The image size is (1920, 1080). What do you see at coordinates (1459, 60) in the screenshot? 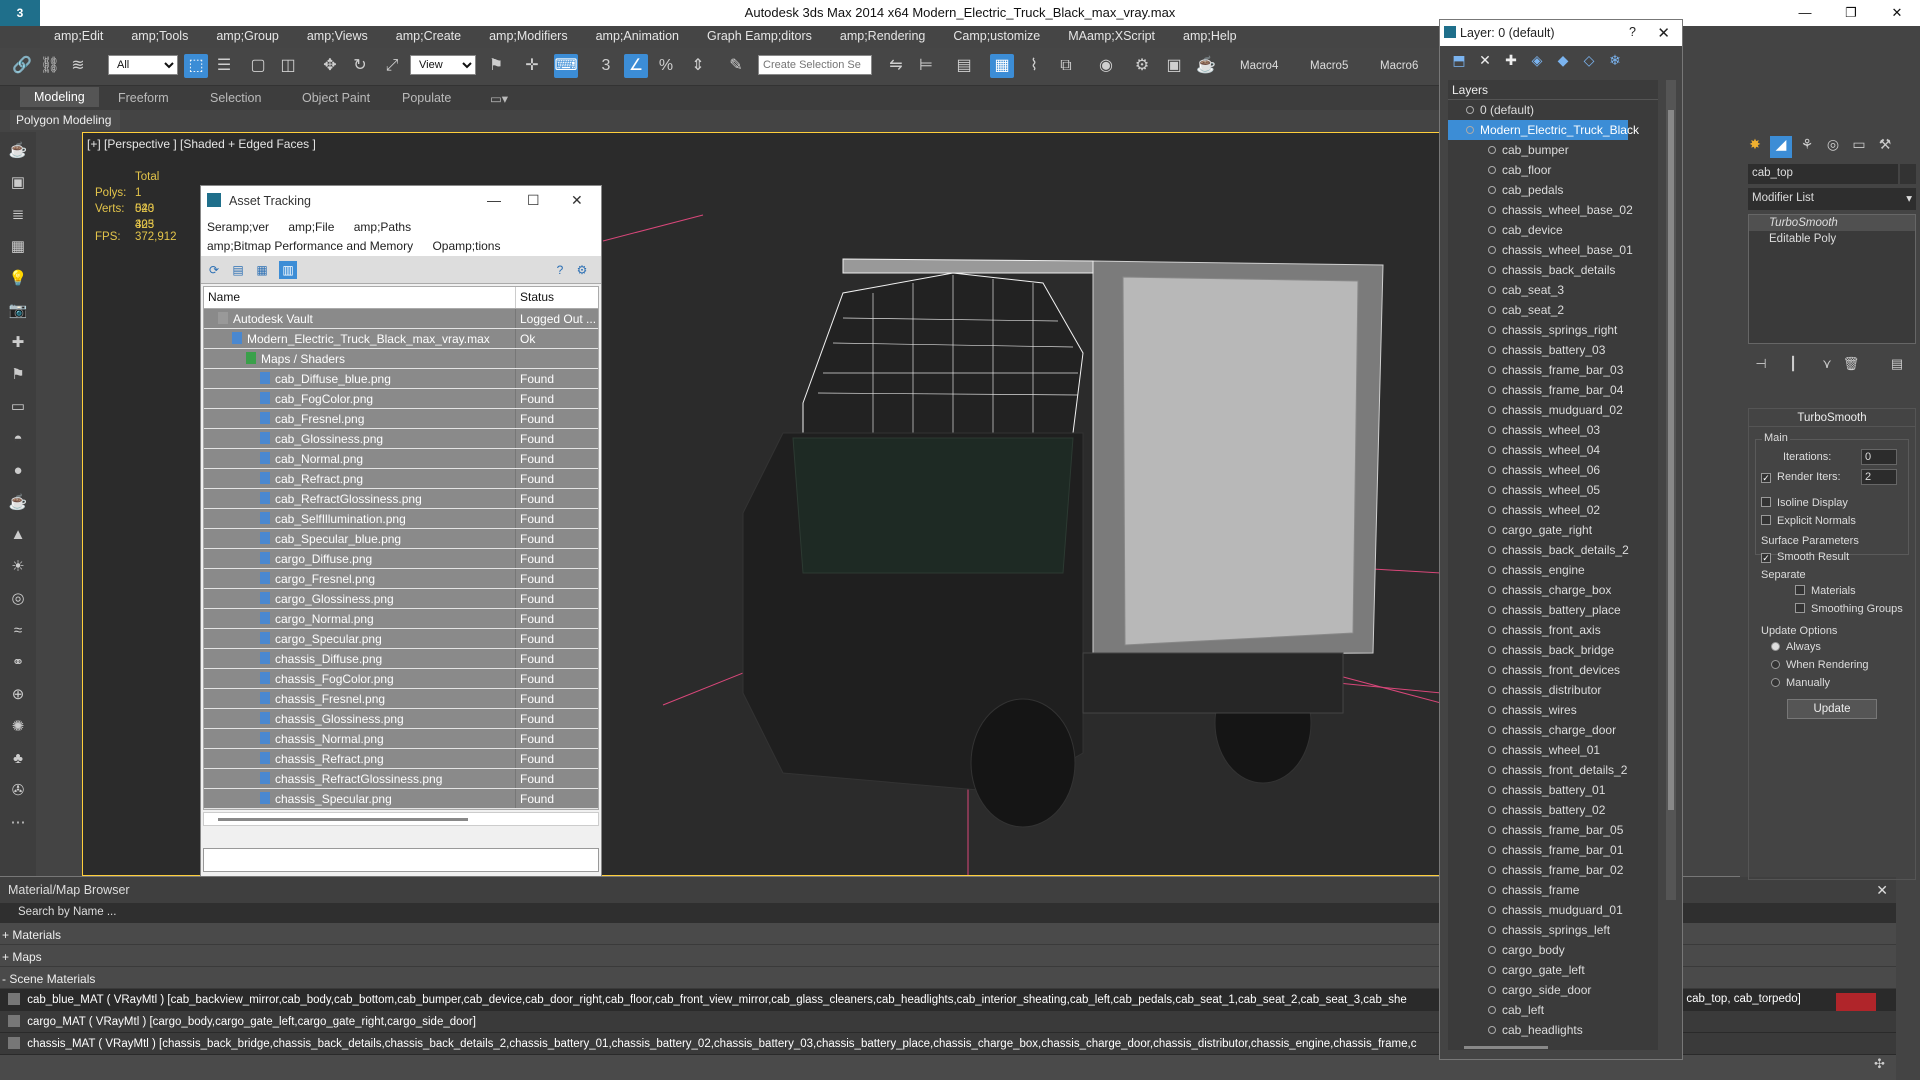
I see `create-layer-icon: ⬒` at bounding box center [1459, 60].